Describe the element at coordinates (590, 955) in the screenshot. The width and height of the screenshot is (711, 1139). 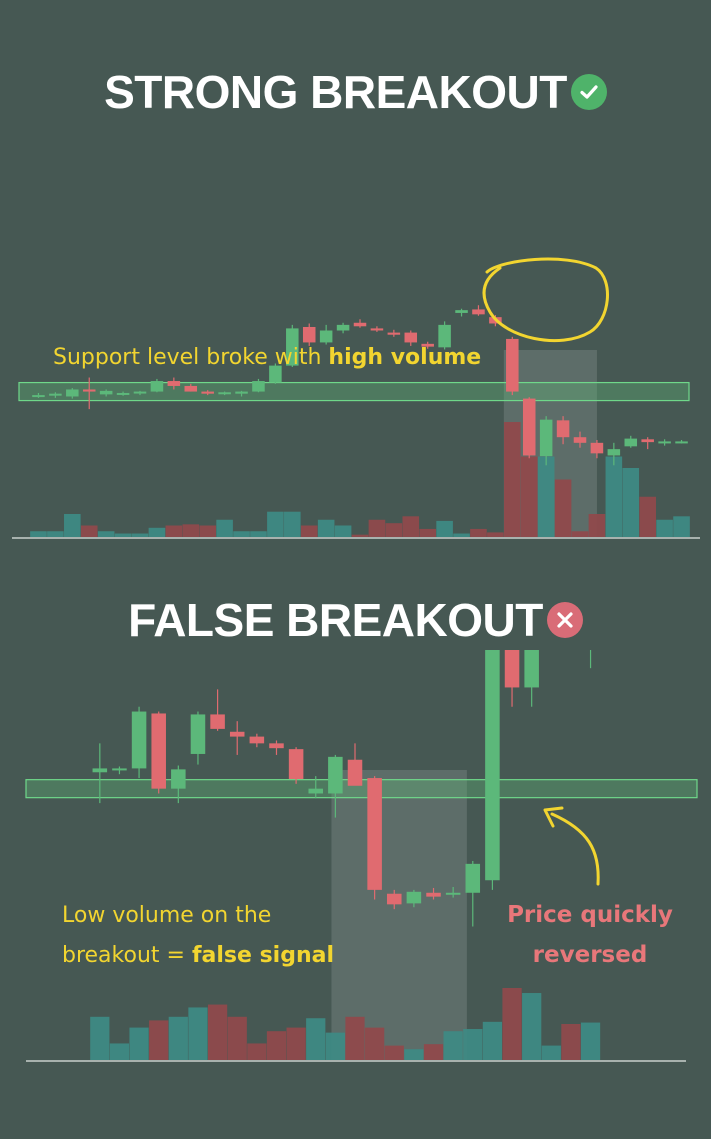
I see `annotation-line2: reversed` at that location.